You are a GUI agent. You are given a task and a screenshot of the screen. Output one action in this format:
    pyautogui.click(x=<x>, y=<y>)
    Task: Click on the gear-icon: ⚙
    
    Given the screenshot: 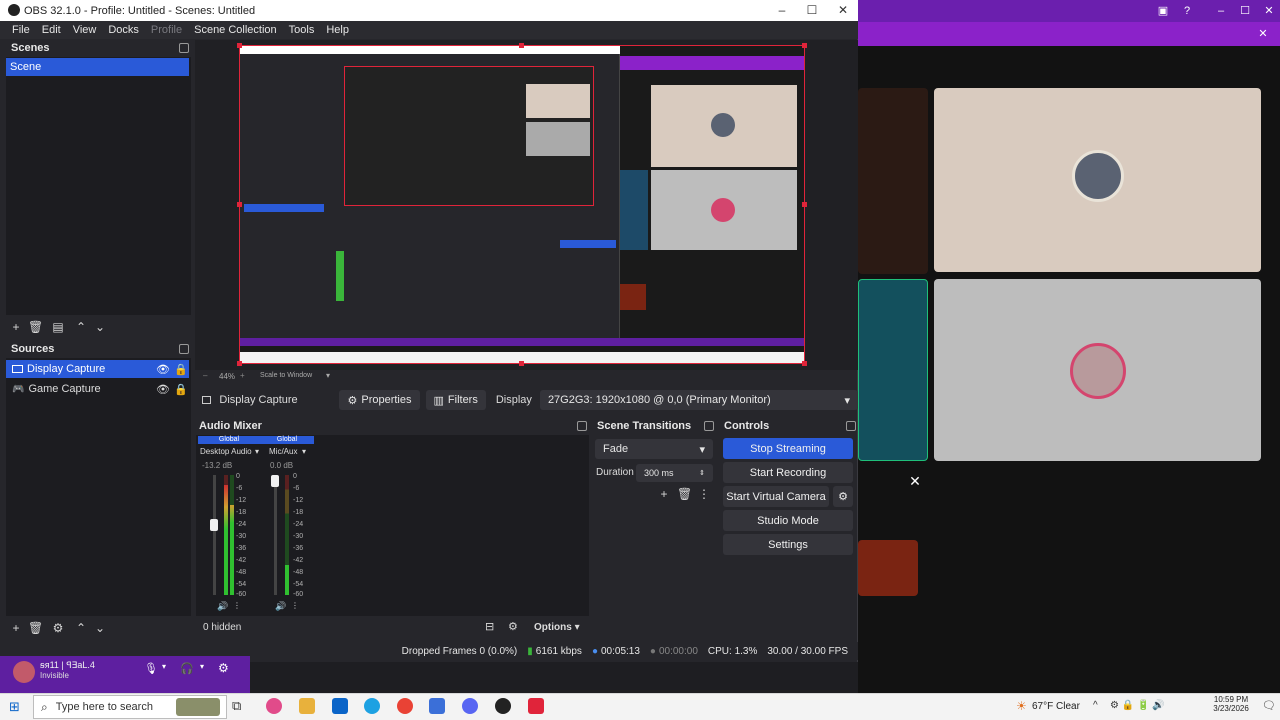 What is the action you would take?
    pyautogui.click(x=223, y=668)
    